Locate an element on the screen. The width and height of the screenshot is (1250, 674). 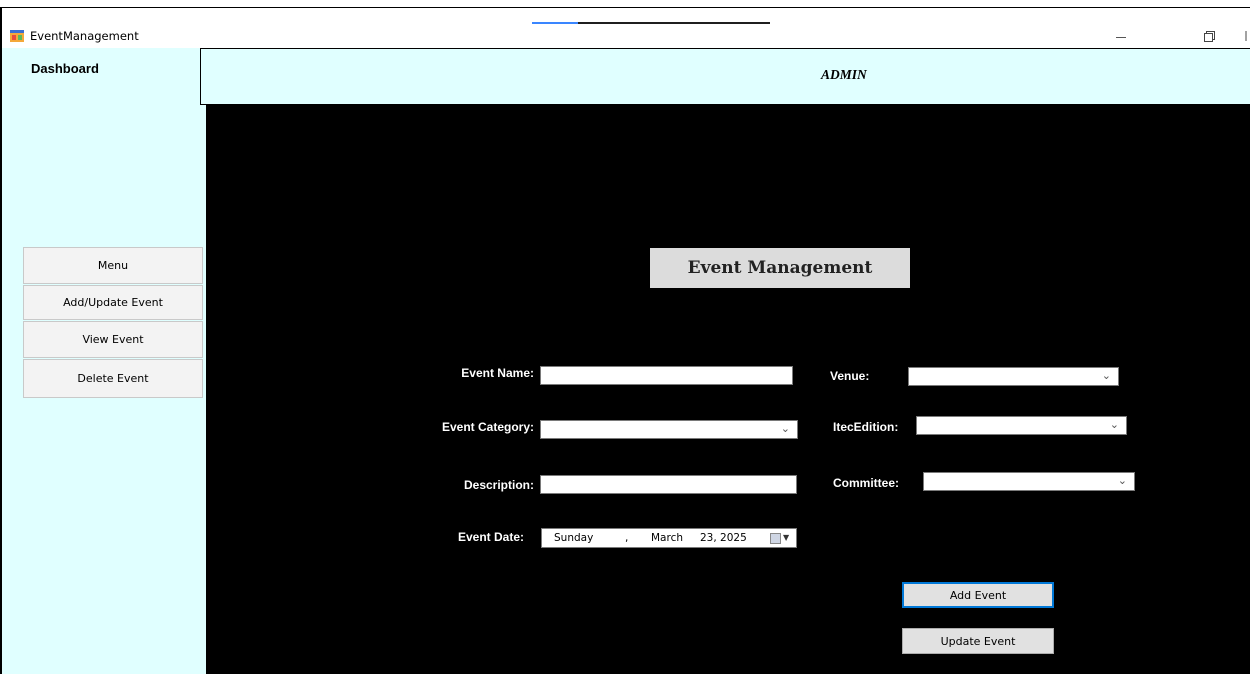
event-category-select: ⌄ is located at coordinates (669, 429).